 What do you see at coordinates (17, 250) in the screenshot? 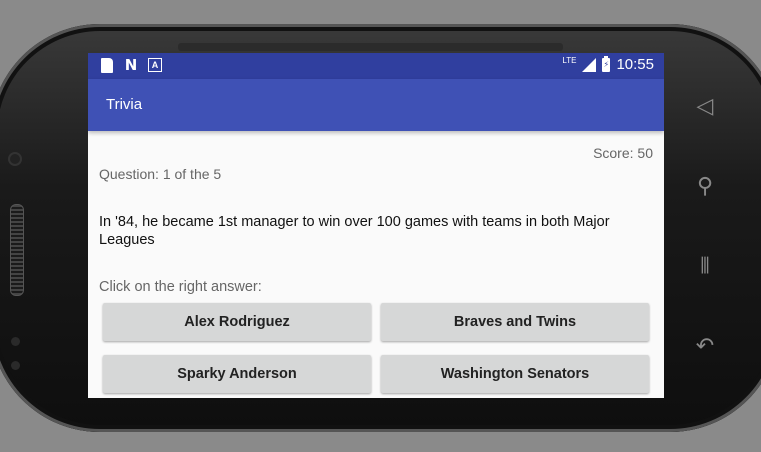
I see `earpiece-speaker` at bounding box center [17, 250].